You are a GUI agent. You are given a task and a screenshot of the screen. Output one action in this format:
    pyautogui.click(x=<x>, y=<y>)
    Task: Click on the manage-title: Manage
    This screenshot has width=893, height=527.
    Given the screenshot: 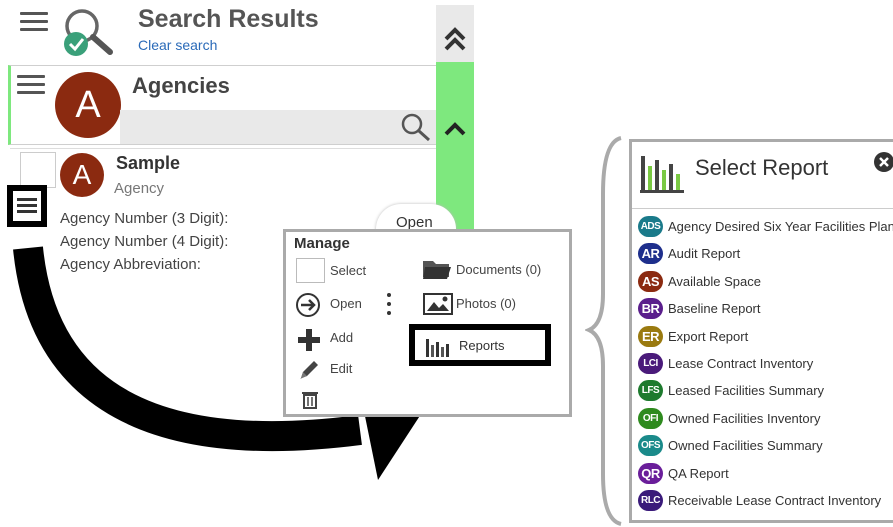 What is the action you would take?
    pyautogui.click(x=322, y=243)
    